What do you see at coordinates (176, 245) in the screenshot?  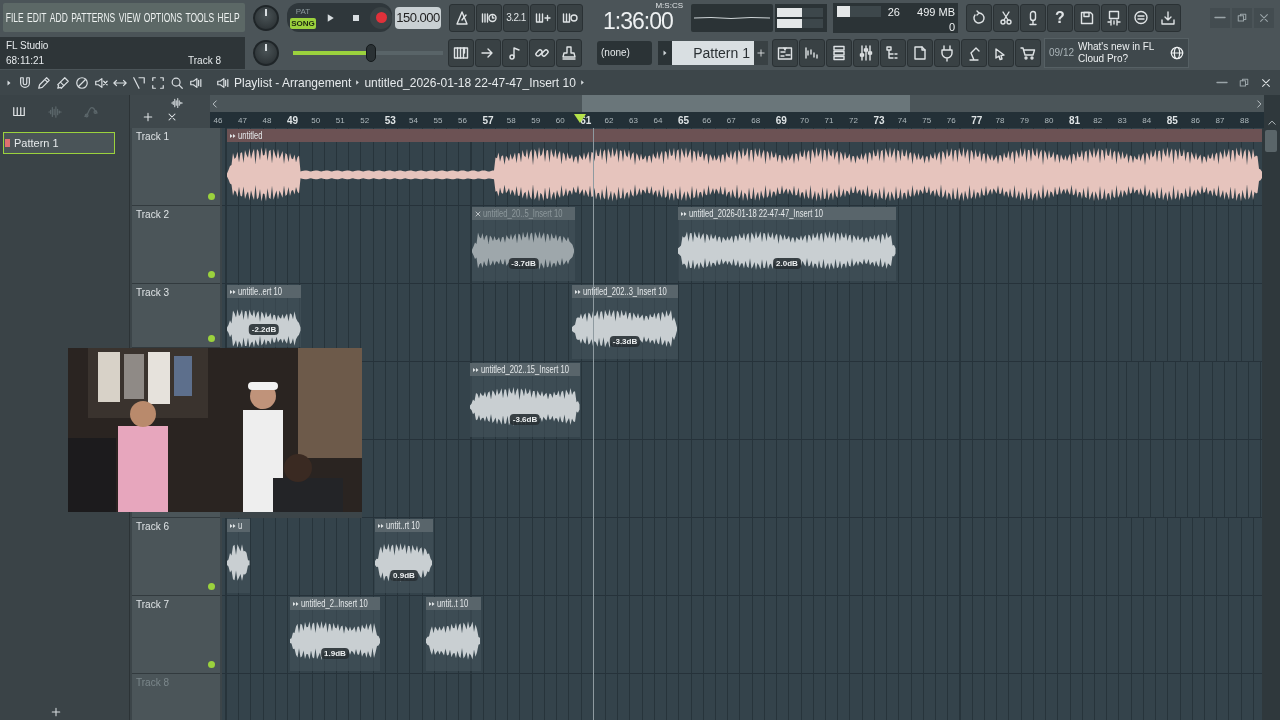 I see `track-header: Track 2` at bounding box center [176, 245].